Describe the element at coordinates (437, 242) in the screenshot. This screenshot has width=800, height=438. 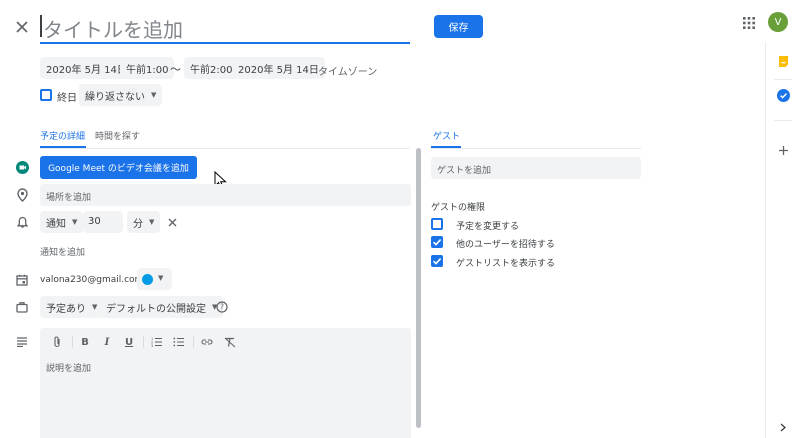
I see `permission-checkbox-invite` at that location.